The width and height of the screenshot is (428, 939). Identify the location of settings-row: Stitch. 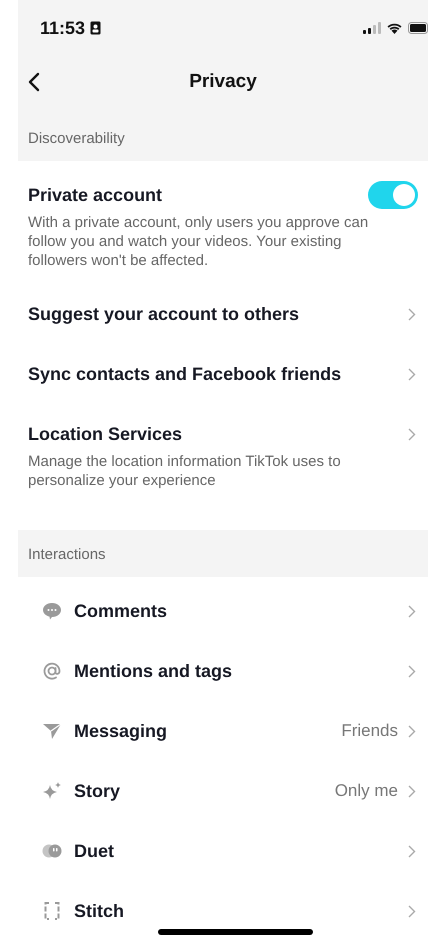
(223, 910).